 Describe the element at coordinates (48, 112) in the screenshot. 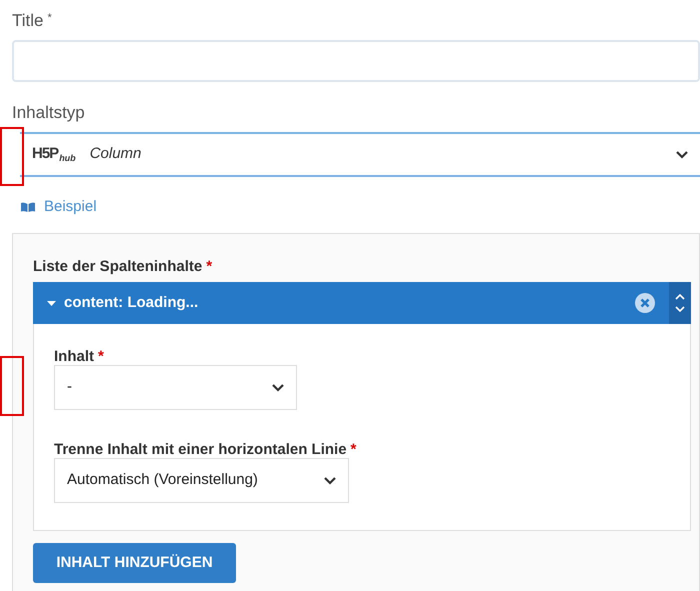

I see `field-label: Inhaltstyp` at that location.